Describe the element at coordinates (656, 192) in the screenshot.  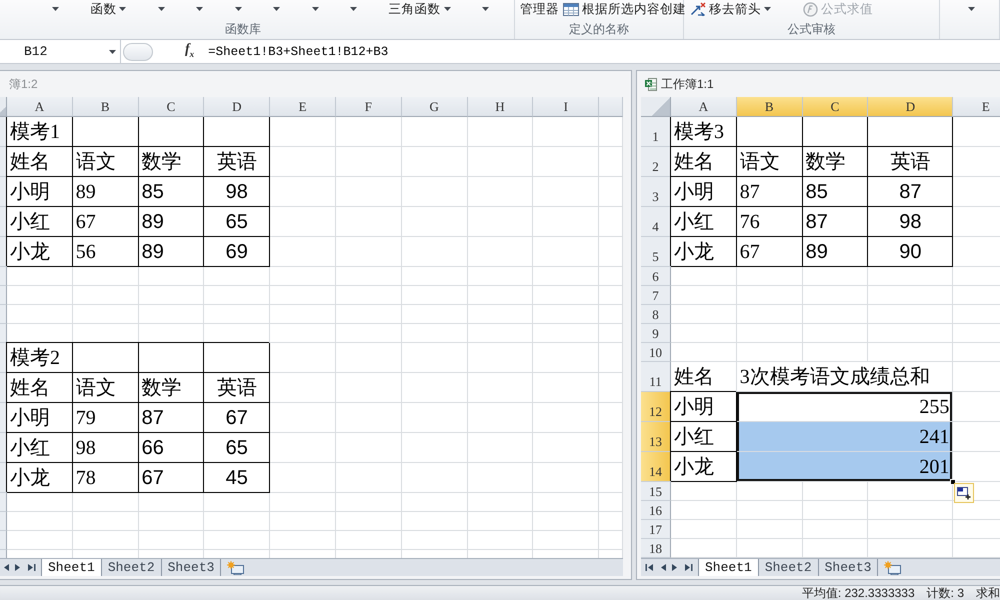
I see `row-header: 3` at that location.